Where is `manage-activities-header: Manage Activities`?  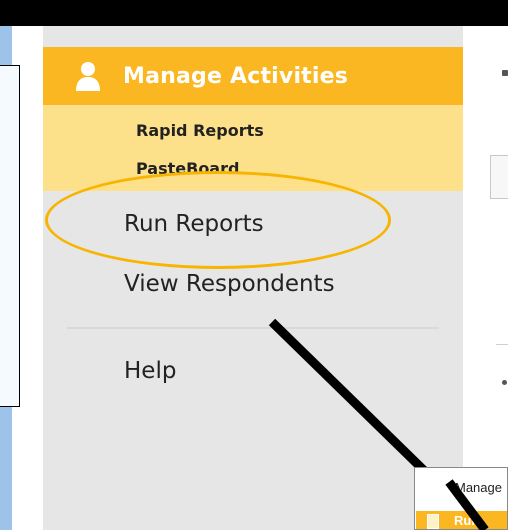 manage-activities-header: Manage Activities is located at coordinates (253, 76).